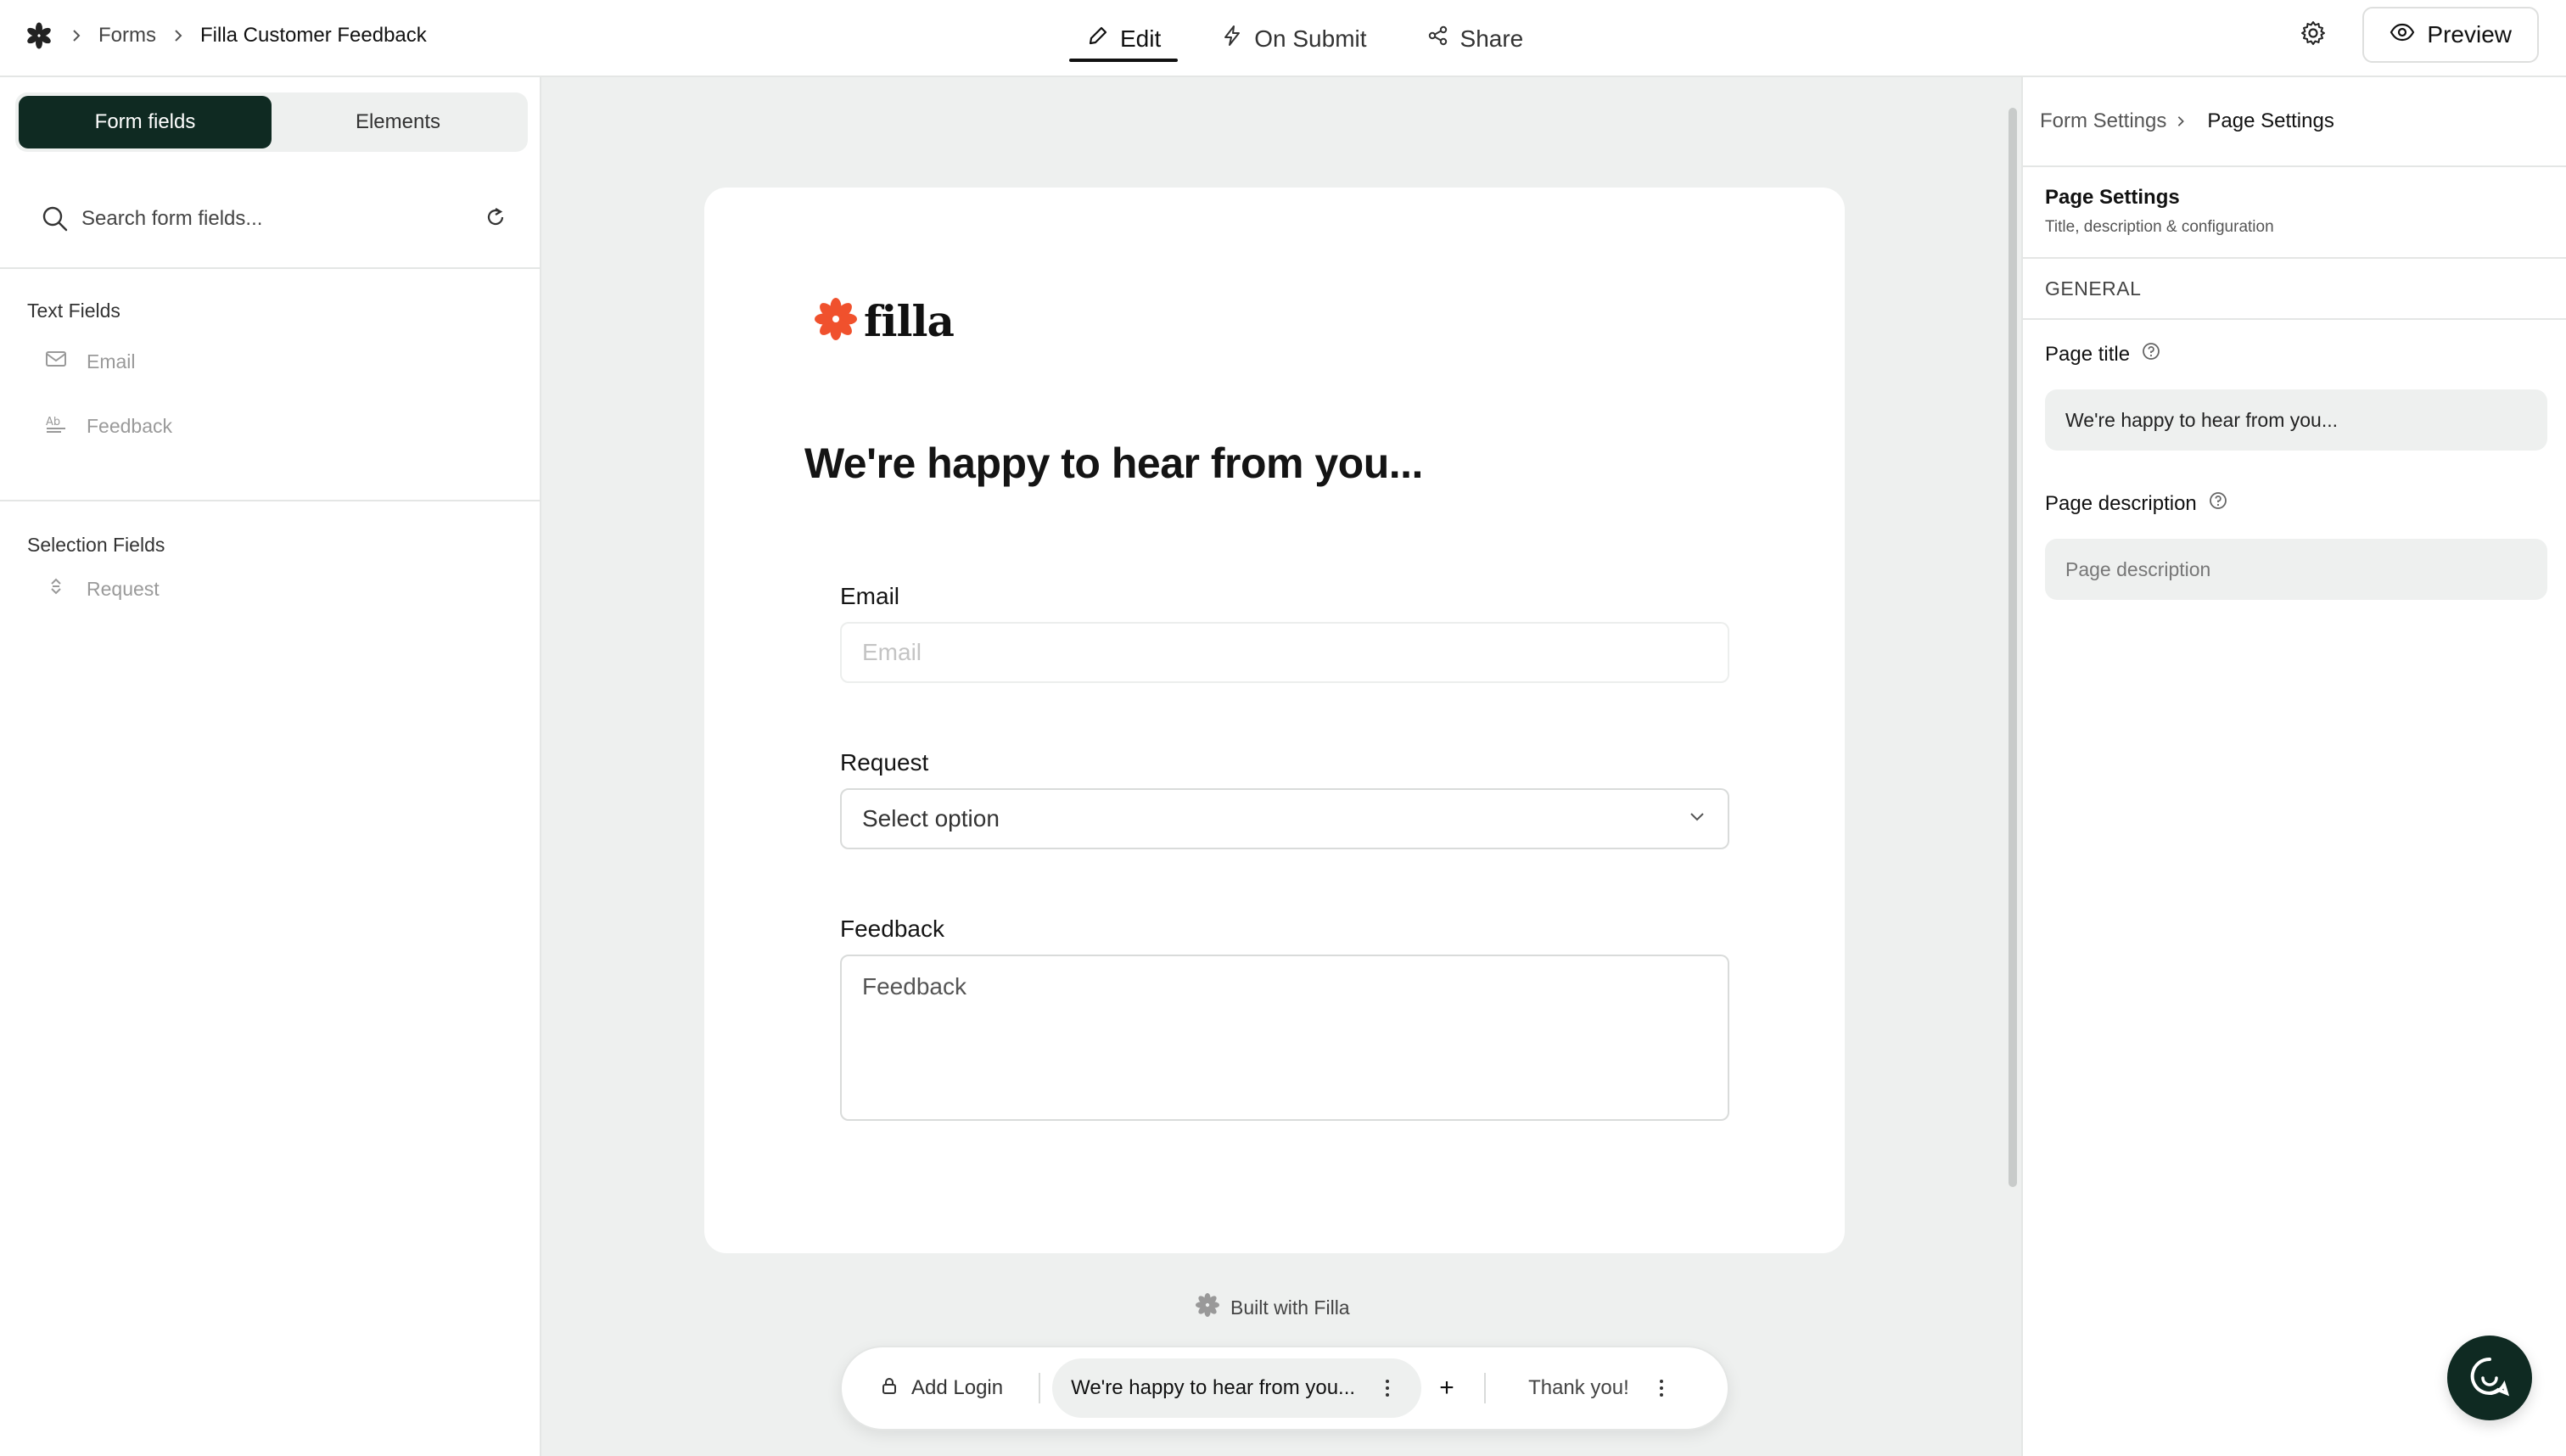 This screenshot has height=1456, width=2566. I want to click on top-actions: Preview, so click(2416, 35).